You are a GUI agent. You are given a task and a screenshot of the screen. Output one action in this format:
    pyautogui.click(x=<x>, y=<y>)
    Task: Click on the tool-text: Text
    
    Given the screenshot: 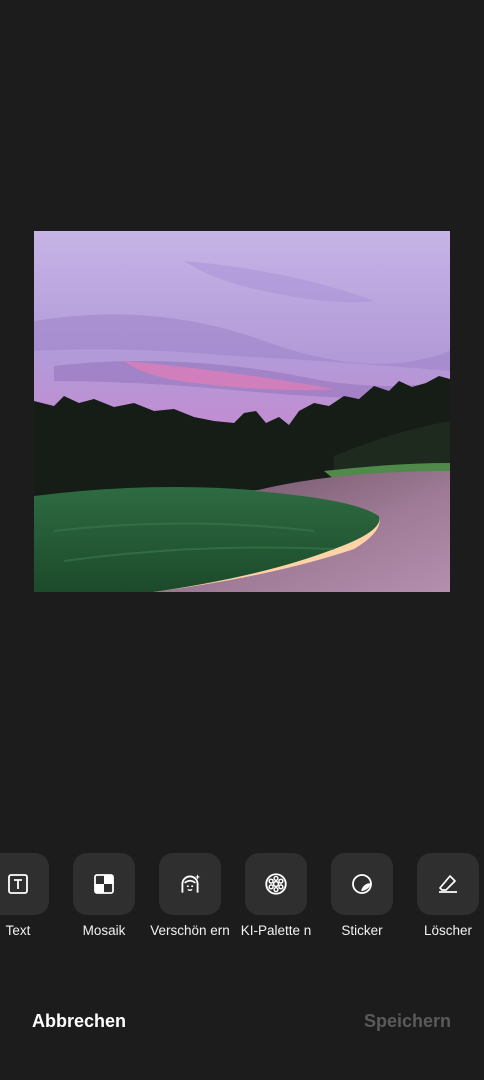 What is the action you would take?
    pyautogui.click(x=29, y=896)
    